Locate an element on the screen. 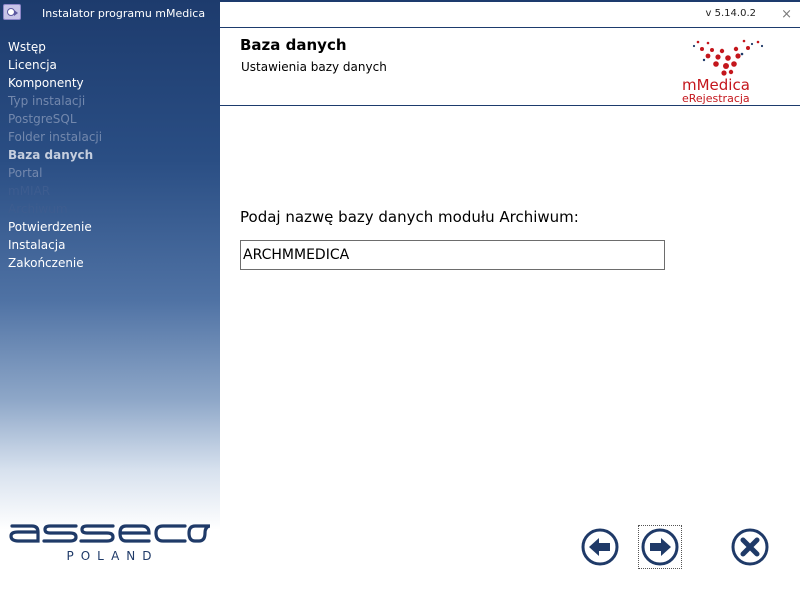  next-button is located at coordinates (660, 547).